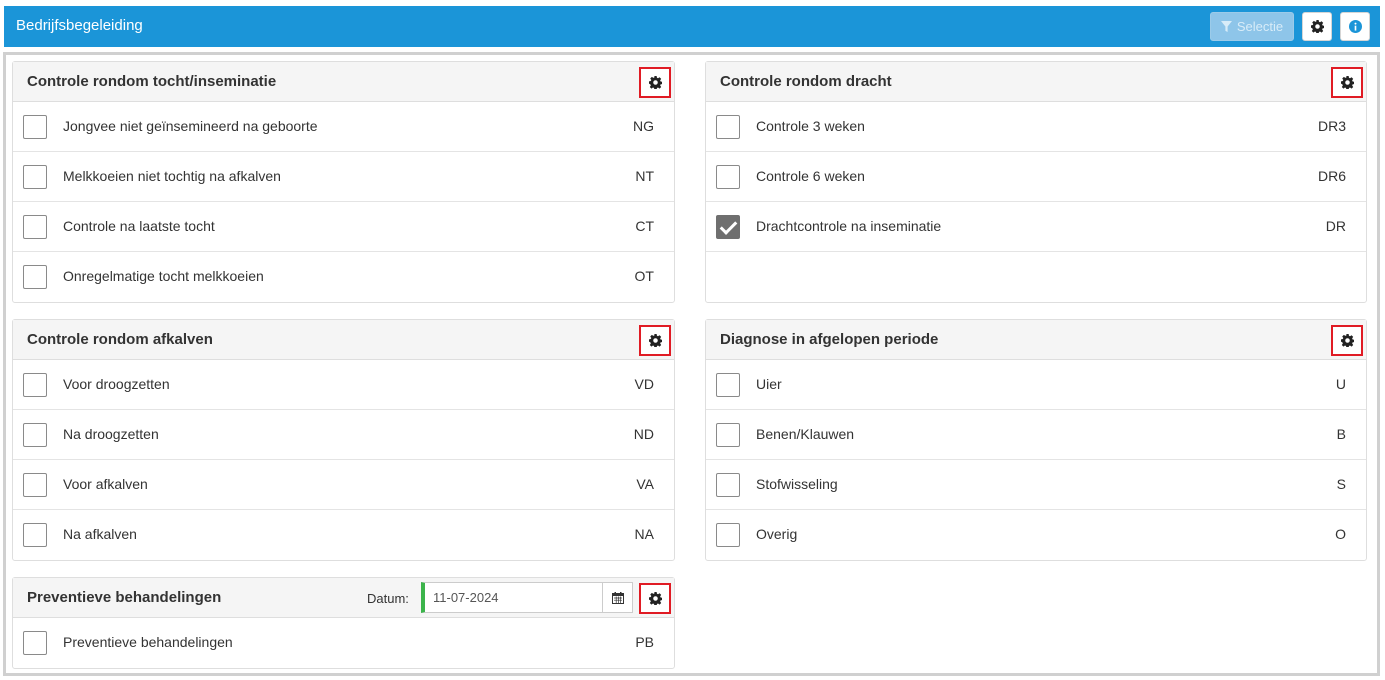  Describe the element at coordinates (343, 385) in the screenshot. I see `list-item: Voor droogzetten VD` at that location.